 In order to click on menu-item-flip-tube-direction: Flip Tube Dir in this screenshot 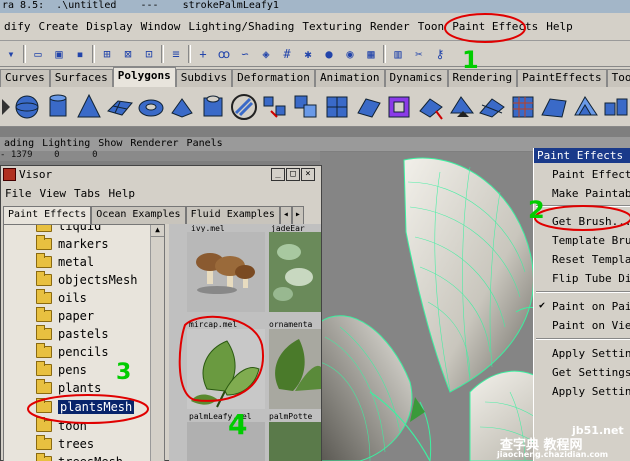, I will do `click(591, 278)`.